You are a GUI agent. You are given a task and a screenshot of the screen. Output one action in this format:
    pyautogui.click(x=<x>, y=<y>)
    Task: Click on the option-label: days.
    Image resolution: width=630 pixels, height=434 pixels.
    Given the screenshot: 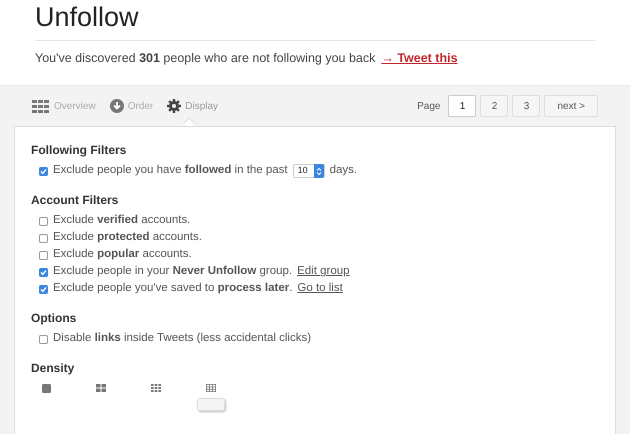 What is the action you would take?
    pyautogui.click(x=344, y=170)
    